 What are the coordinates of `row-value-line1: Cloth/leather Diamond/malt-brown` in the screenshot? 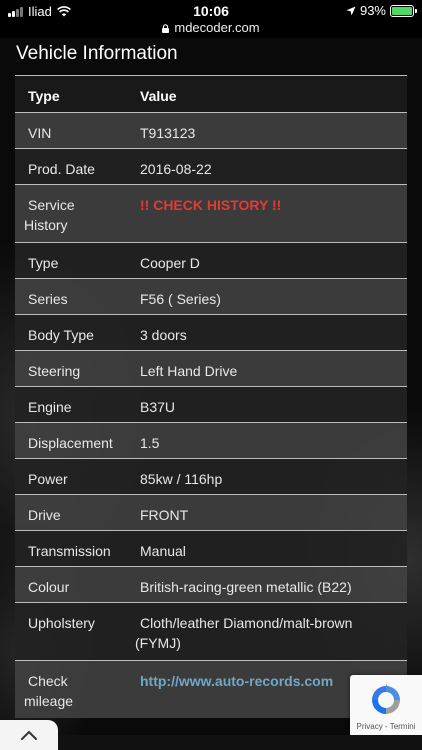 It's located at (246, 623).